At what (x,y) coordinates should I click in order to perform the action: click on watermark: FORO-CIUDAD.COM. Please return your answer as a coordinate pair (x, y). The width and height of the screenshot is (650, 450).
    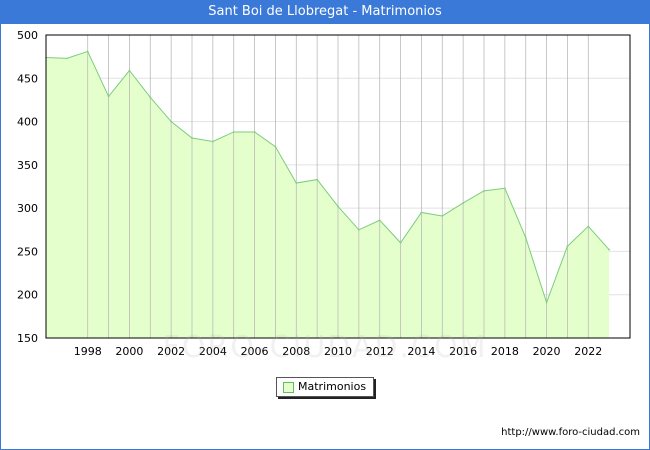
    Looking at the image, I should click on (325, 347).